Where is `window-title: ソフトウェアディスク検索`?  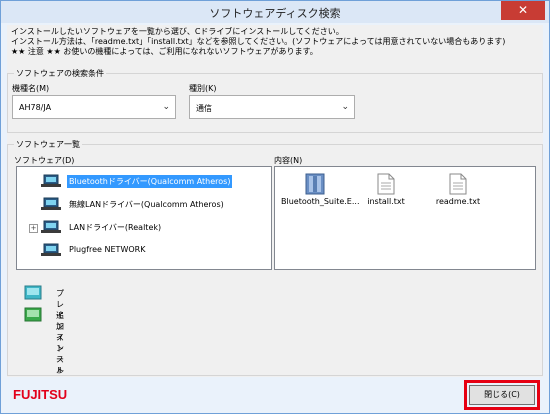 window-title: ソフトウェアディスク検索 is located at coordinates (275, 13).